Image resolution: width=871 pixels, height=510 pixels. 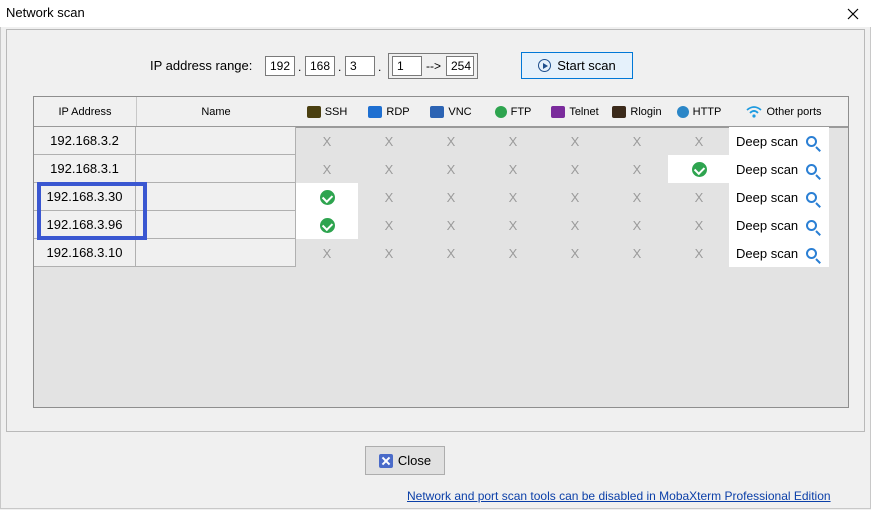 I want to click on column-header-ssh: SSH, so click(x=327, y=111).